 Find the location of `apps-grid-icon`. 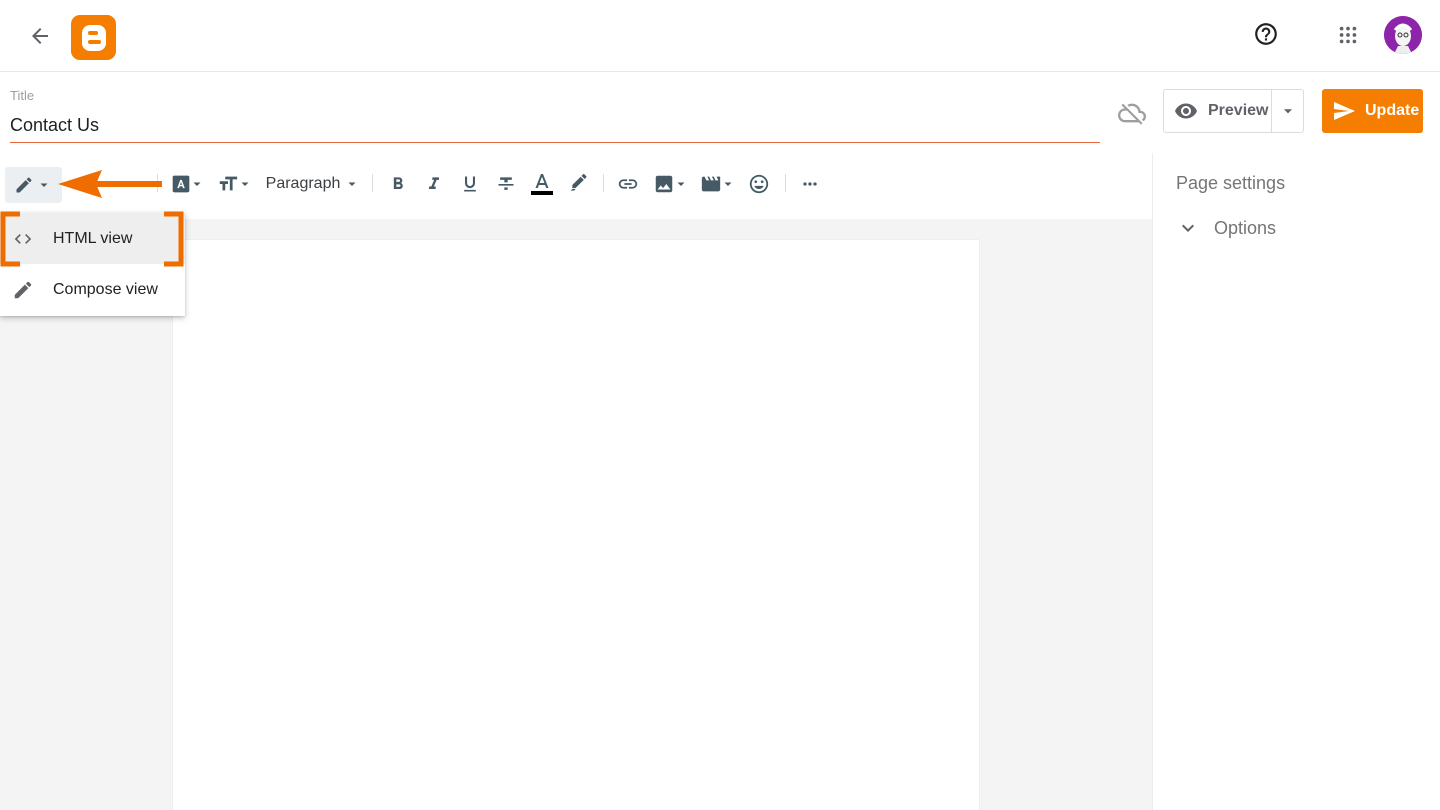

apps-grid-icon is located at coordinates (1348, 35).